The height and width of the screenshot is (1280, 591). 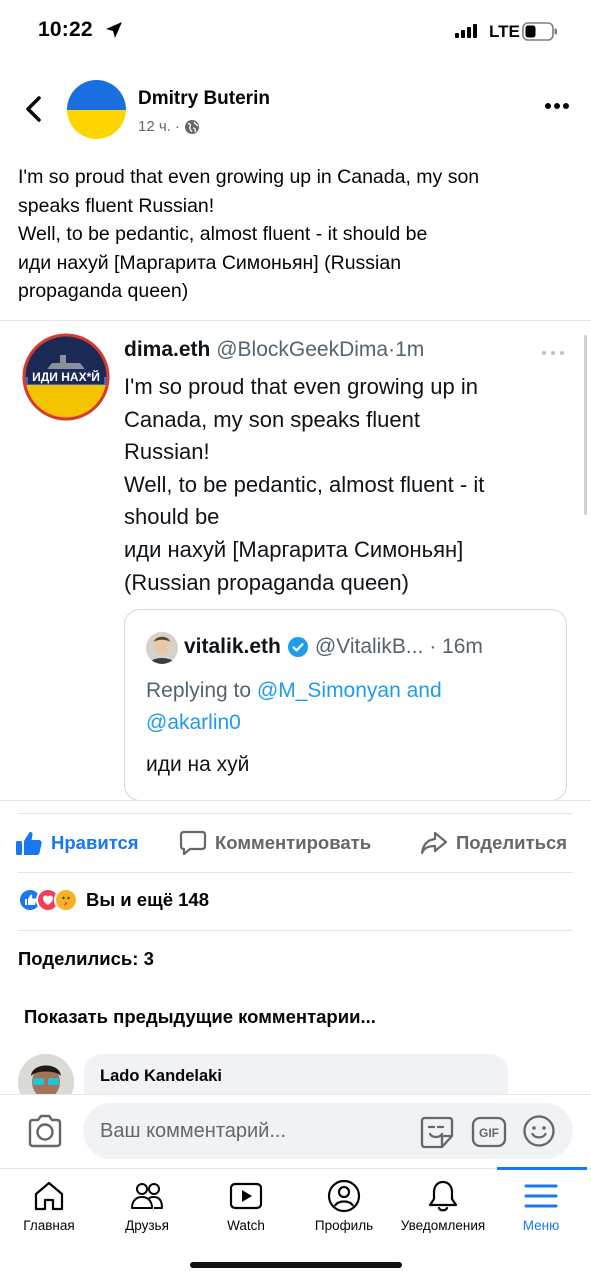 I want to click on nav-notifications: Уведомления, so click(x=443, y=1206).